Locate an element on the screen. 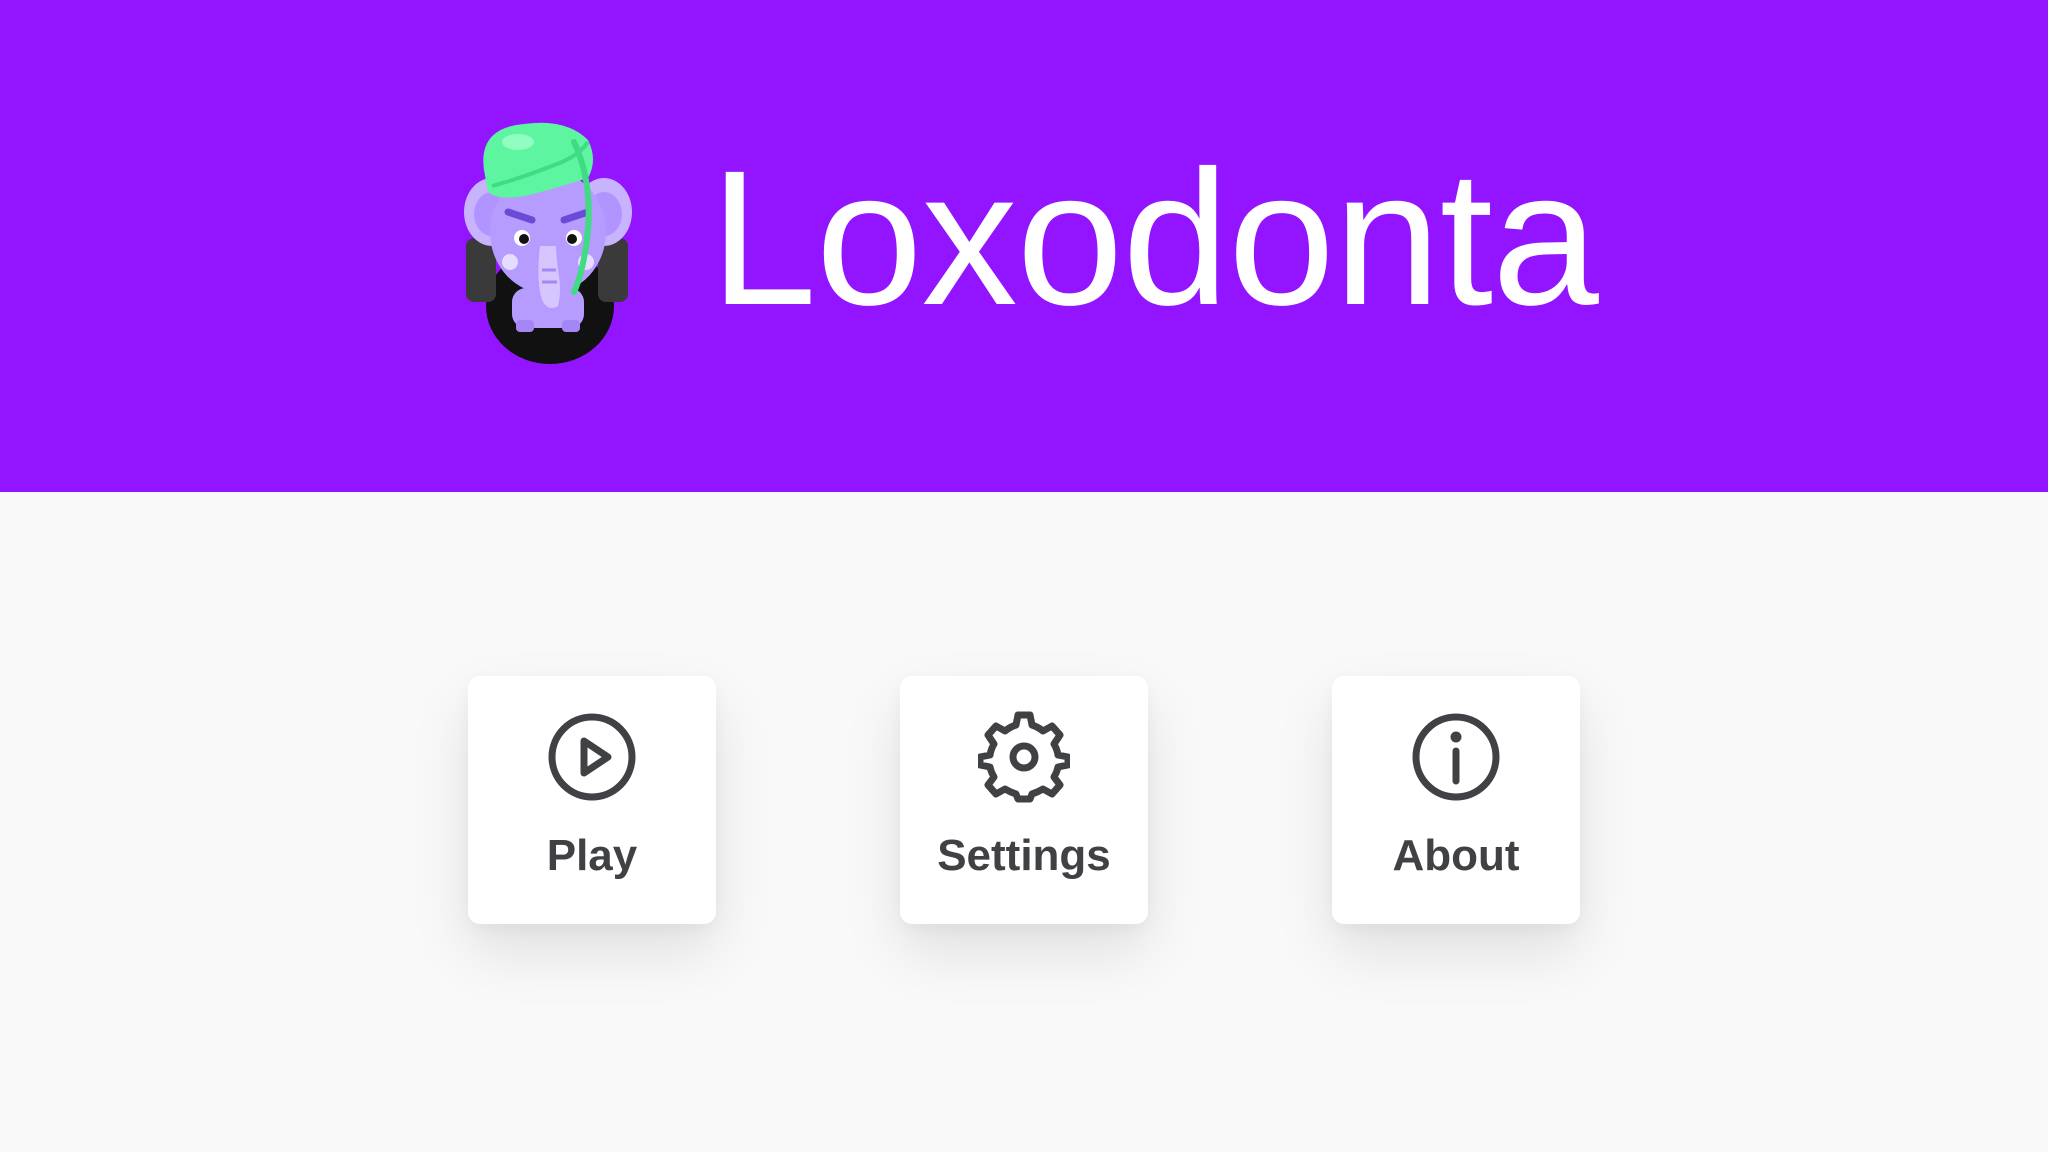 This screenshot has width=2048, height=1152. gear-icon is located at coordinates (1024, 757).